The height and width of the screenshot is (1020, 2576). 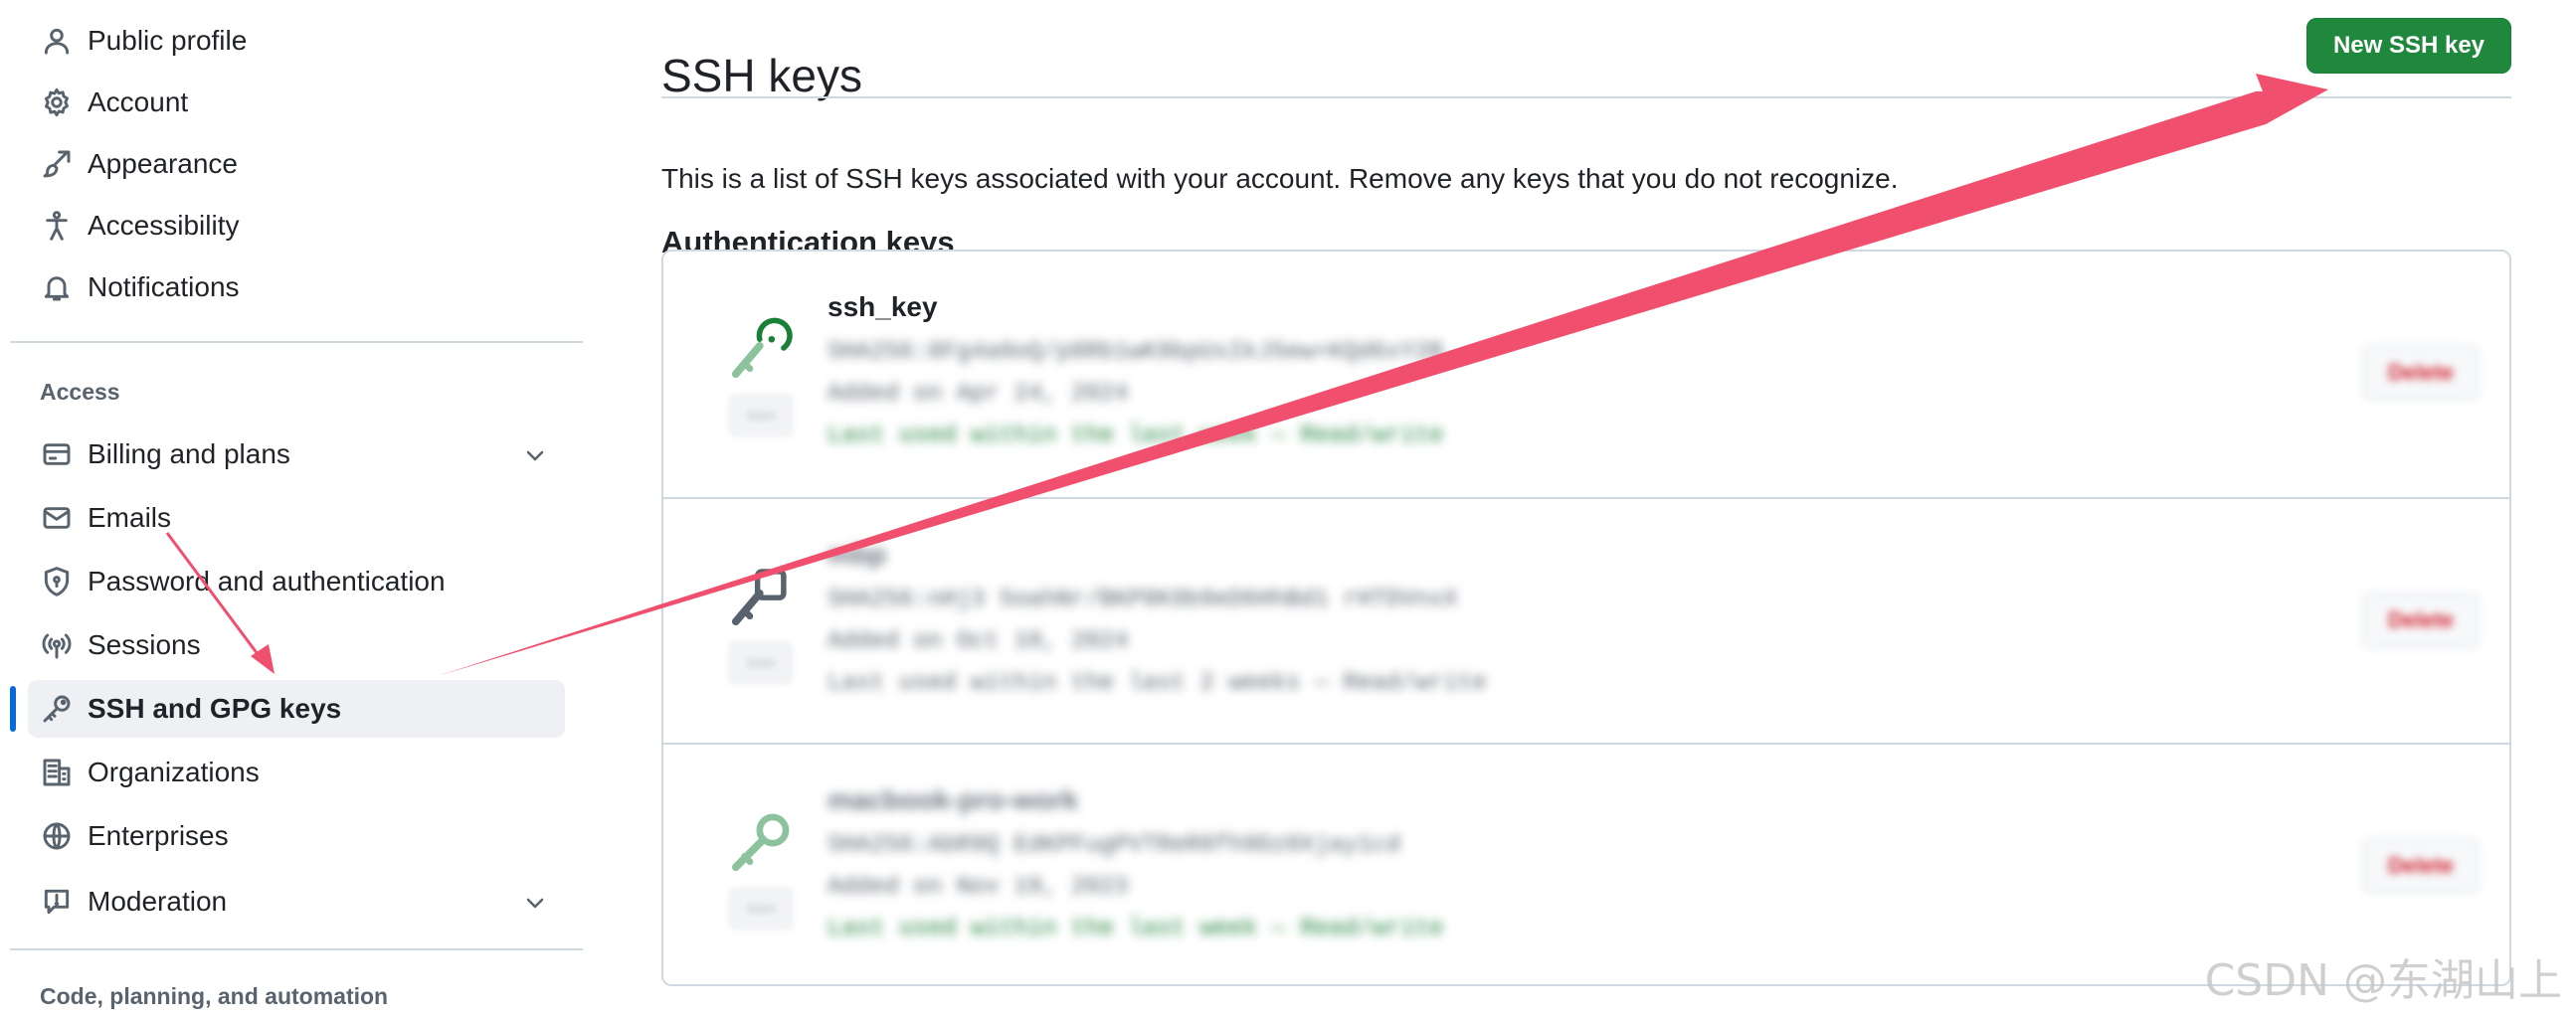 What do you see at coordinates (57, 102) in the screenshot?
I see `gear-icon` at bounding box center [57, 102].